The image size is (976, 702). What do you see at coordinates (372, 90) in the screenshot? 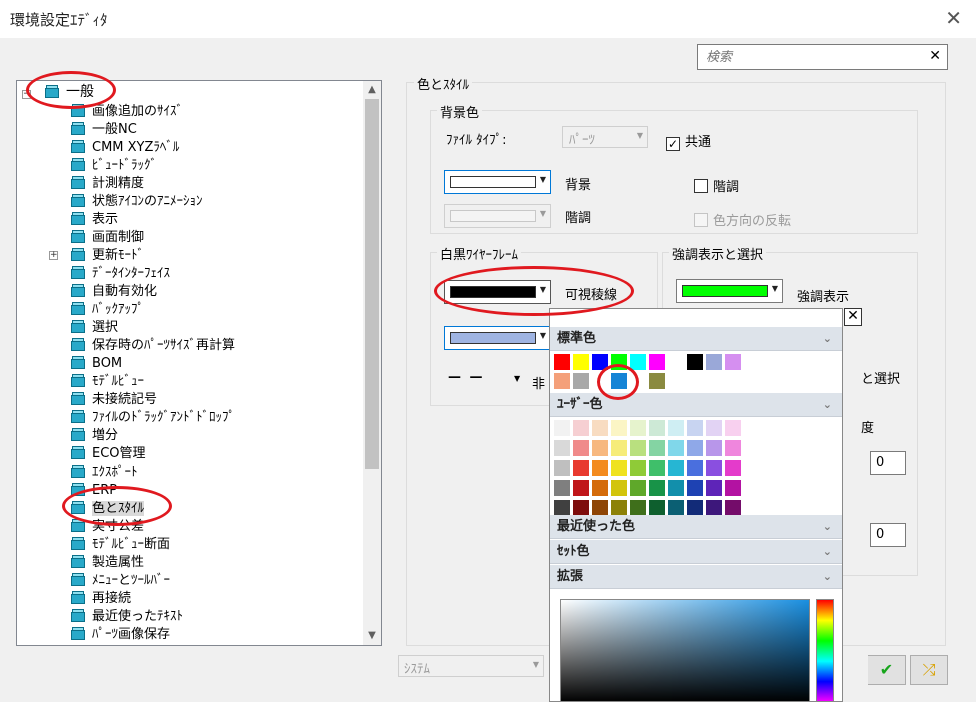
I see `scroll-up-icon: ▲` at bounding box center [372, 90].